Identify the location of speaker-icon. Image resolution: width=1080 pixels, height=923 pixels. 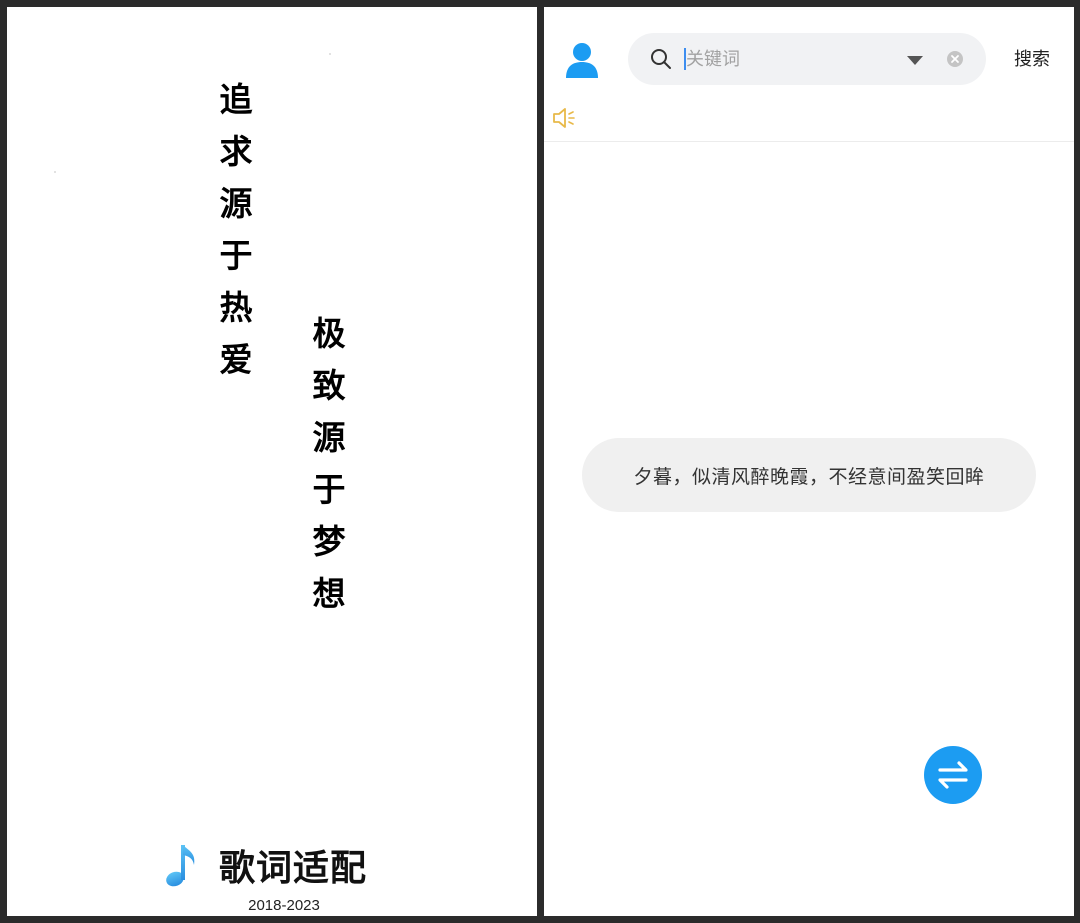
(564, 118).